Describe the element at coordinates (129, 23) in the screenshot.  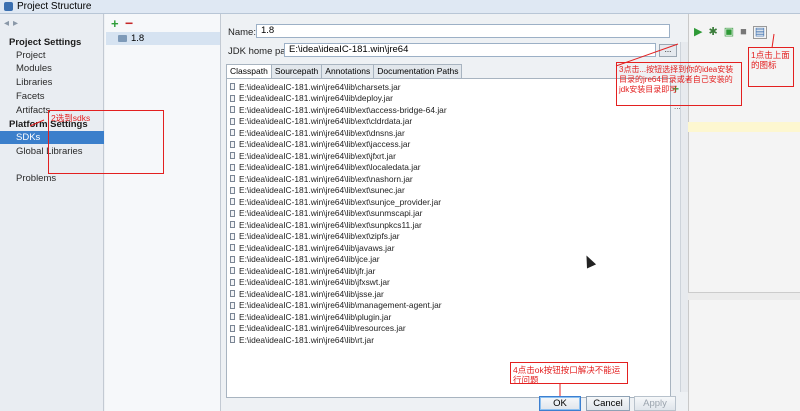
I see `remove-sdk-icon: −` at that location.